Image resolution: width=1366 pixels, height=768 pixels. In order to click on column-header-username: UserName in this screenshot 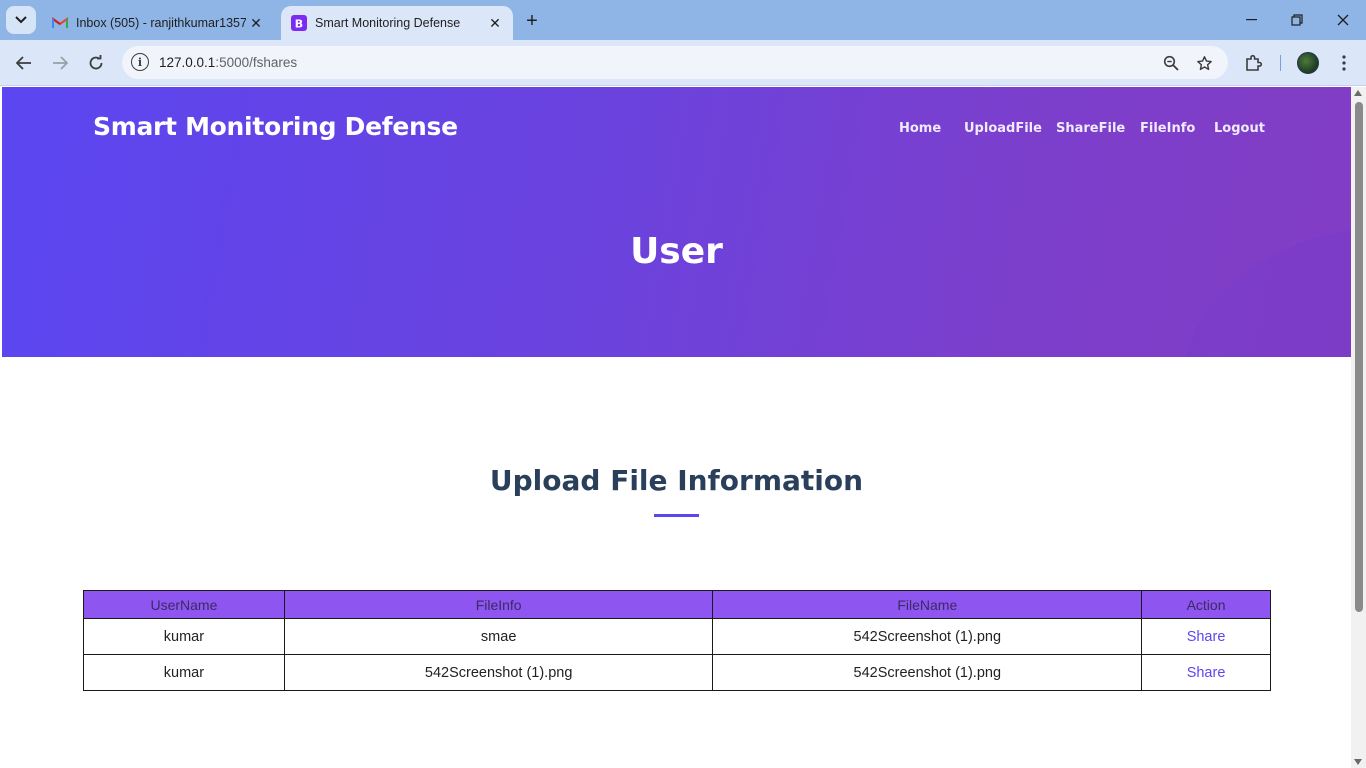, I will do `click(184, 604)`.